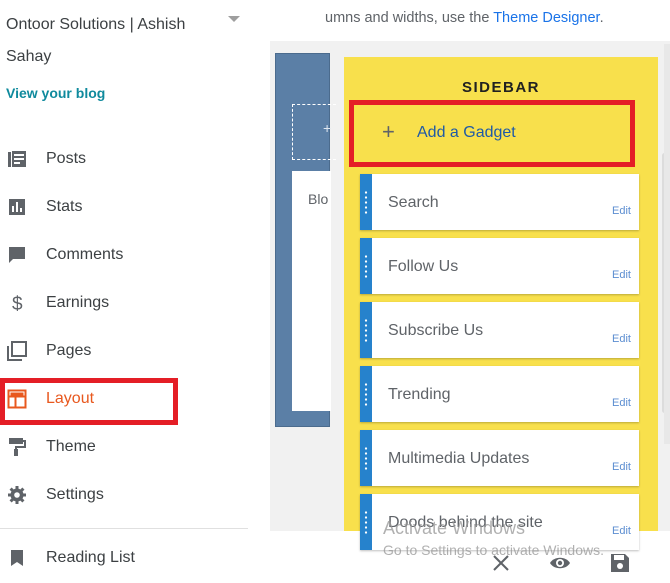 The image size is (670, 583). Describe the element at coordinates (667, 244) in the screenshot. I see `page-scrollbar` at that location.